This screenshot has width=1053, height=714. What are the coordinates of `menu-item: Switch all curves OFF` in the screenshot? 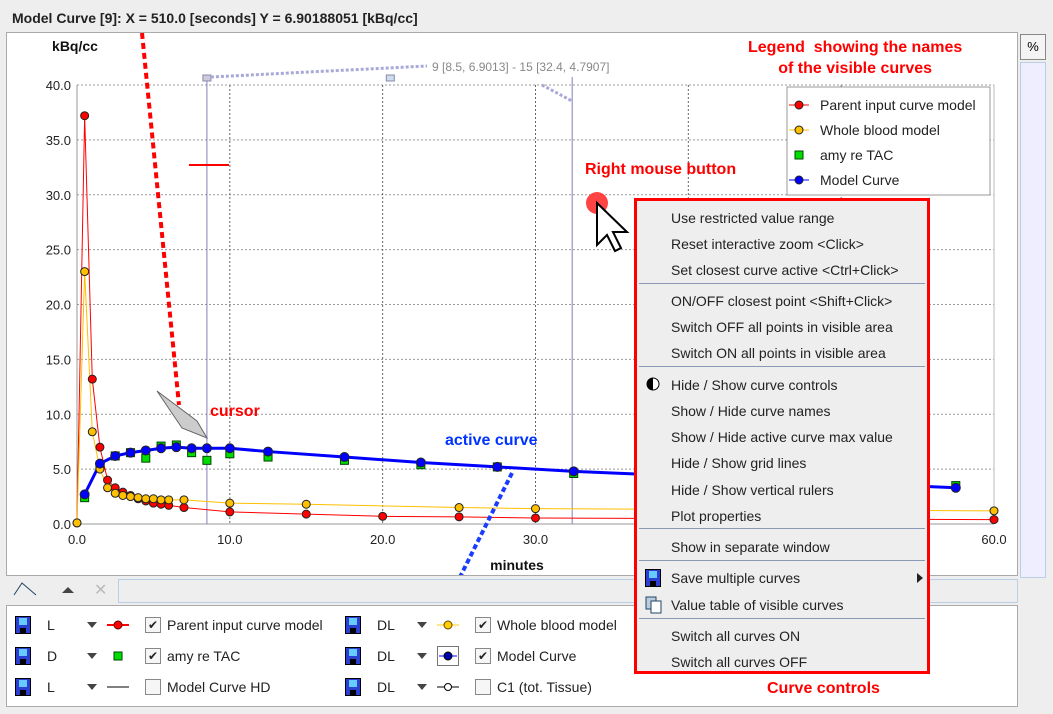 It's located at (739, 662).